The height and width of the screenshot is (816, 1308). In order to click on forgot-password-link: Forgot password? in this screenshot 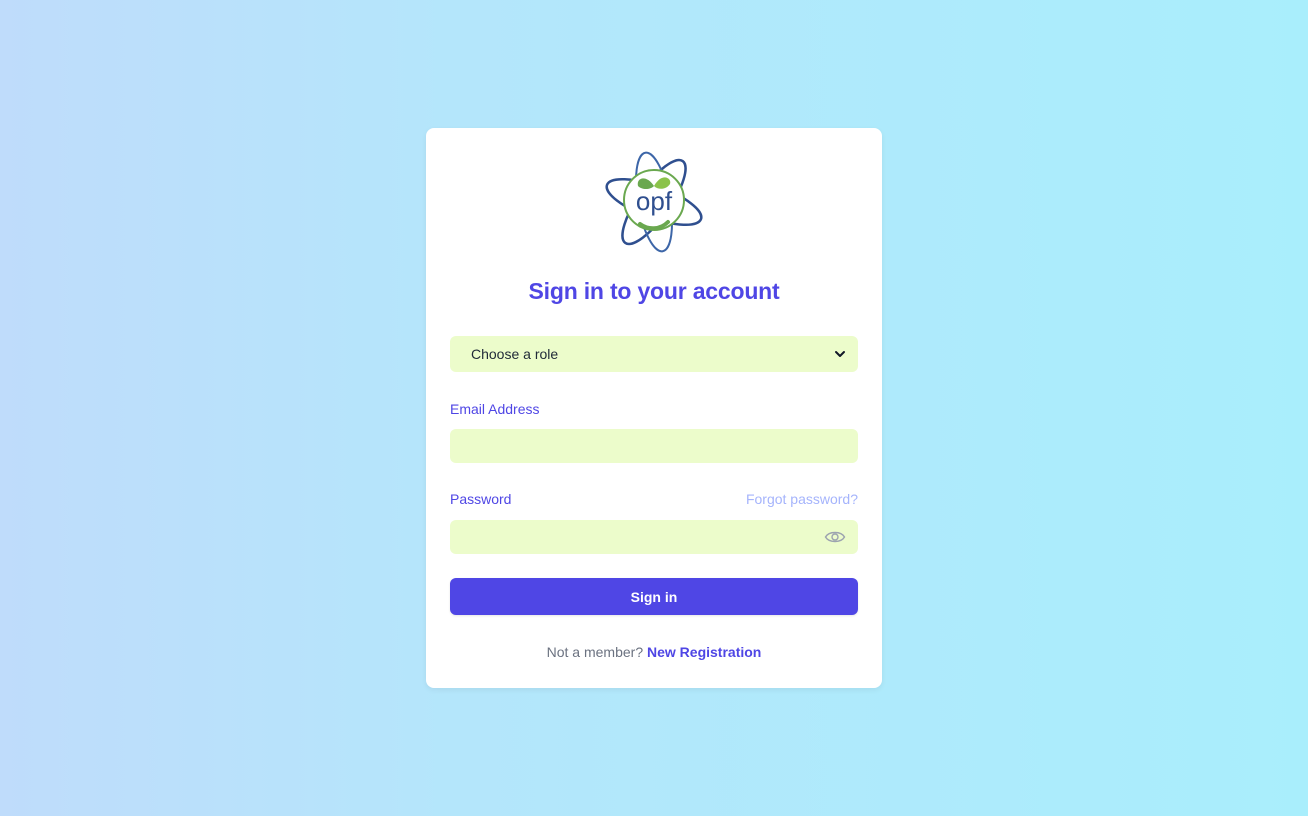, I will do `click(802, 499)`.